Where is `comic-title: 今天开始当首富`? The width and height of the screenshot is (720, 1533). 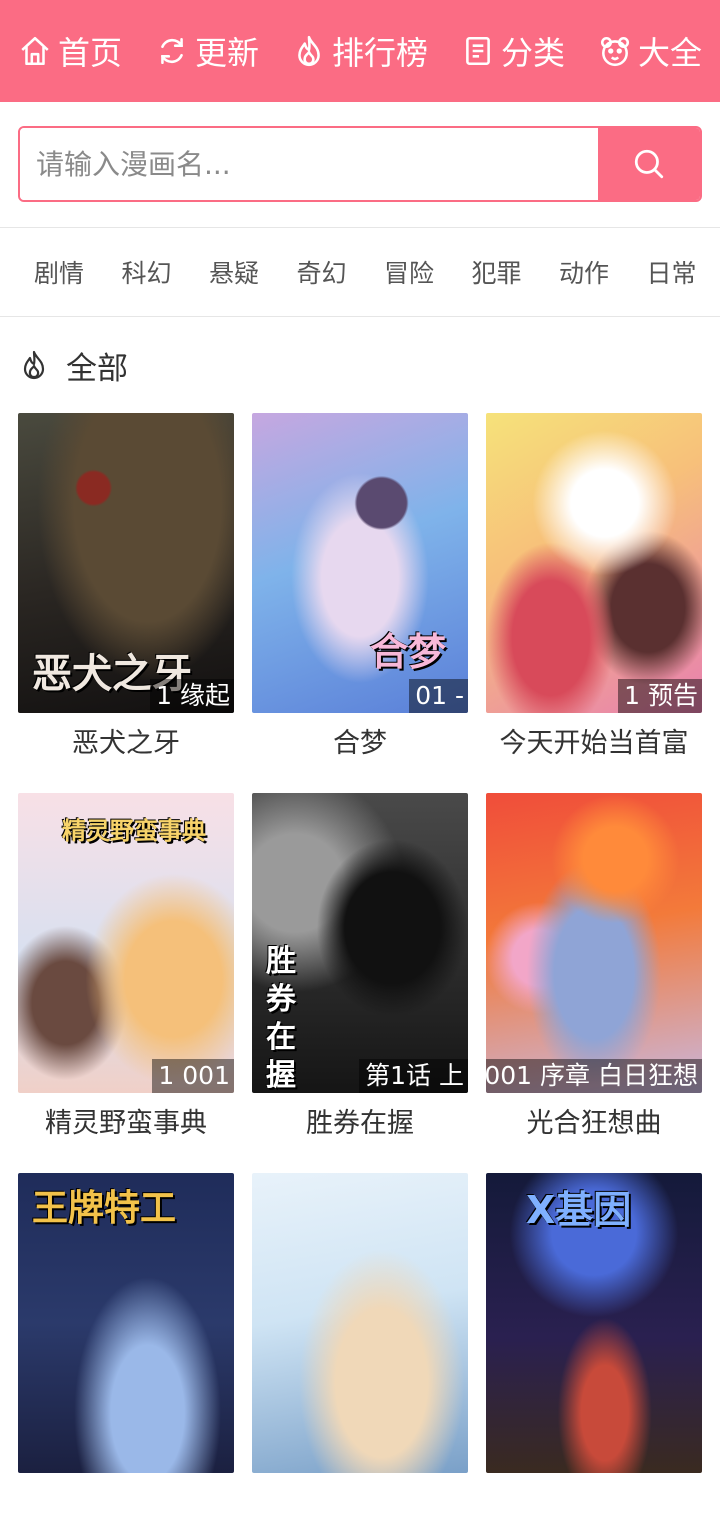 comic-title: 今天开始当首富 is located at coordinates (594, 743).